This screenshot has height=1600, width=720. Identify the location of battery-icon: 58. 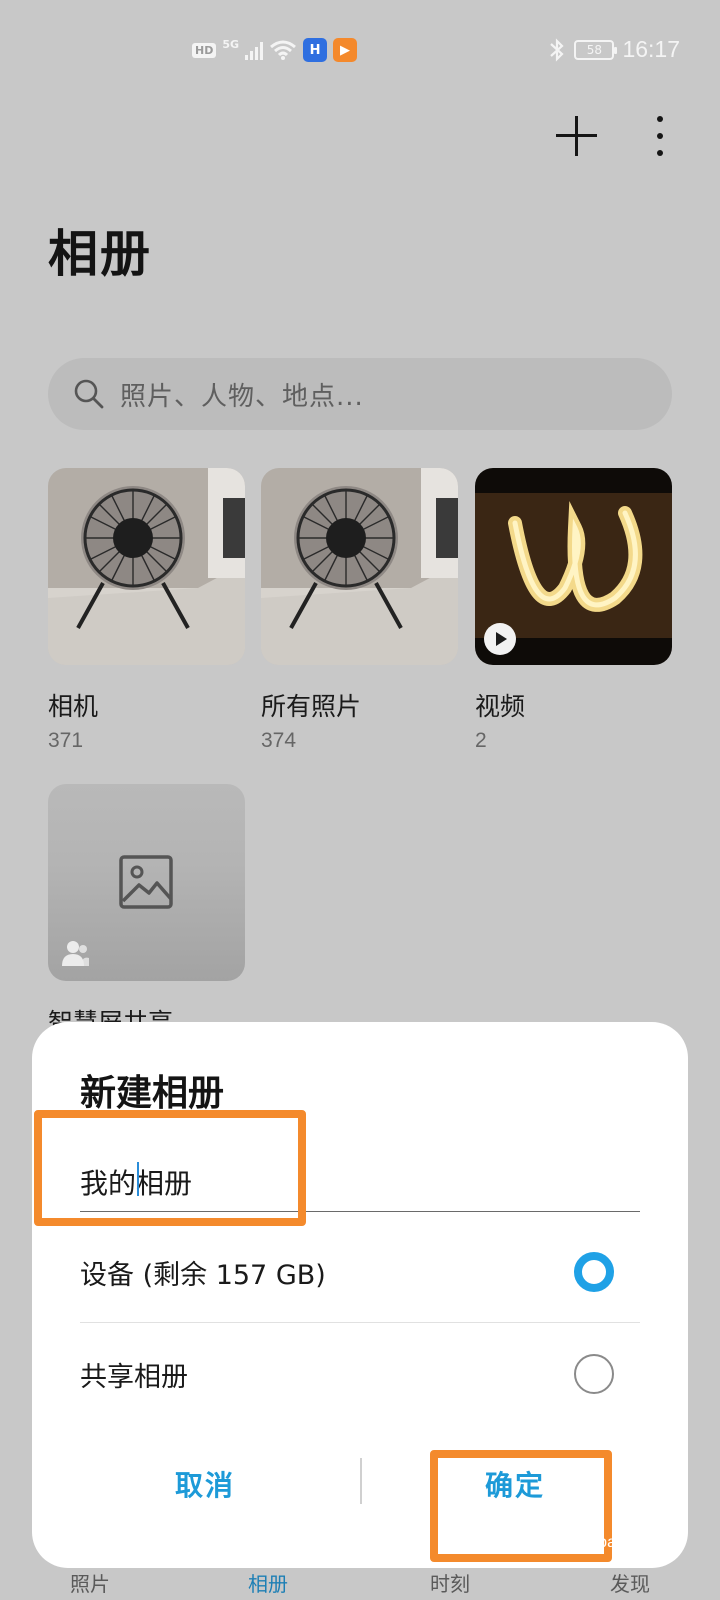
(596, 49).